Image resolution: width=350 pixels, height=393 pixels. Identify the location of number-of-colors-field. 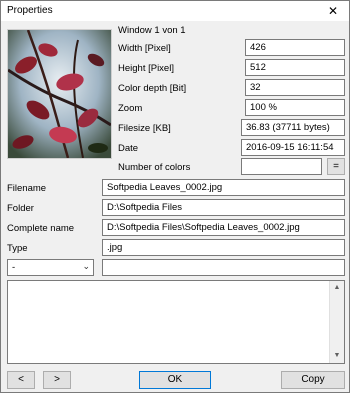
(281, 166).